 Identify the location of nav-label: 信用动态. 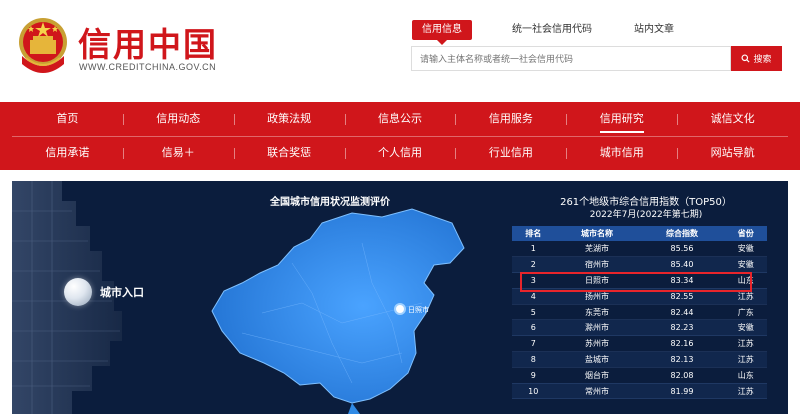
(178, 118).